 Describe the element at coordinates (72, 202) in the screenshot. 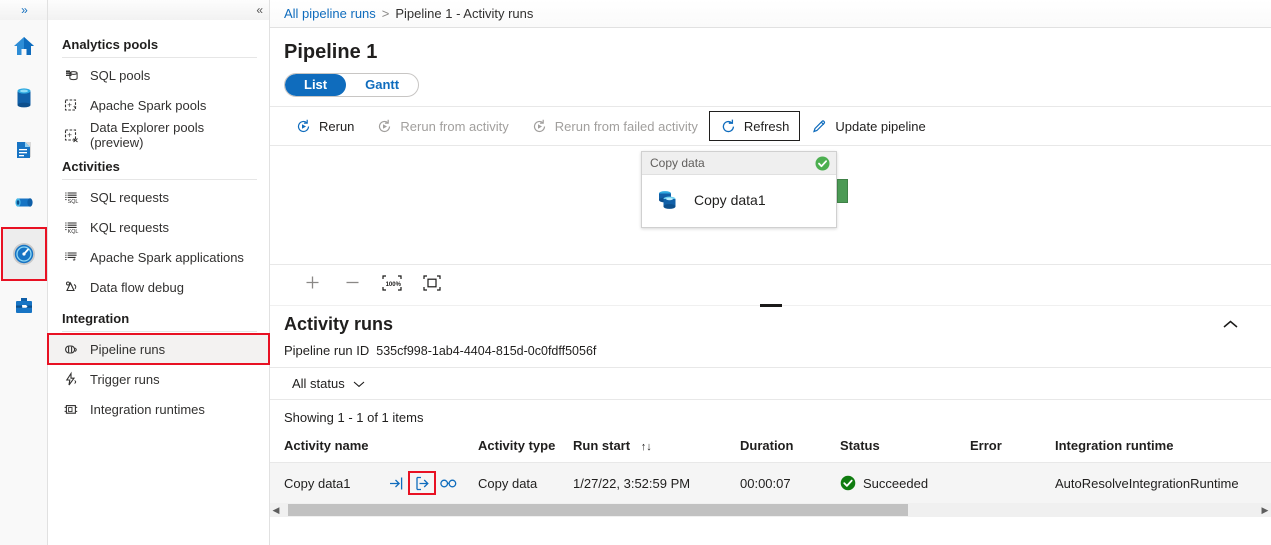

I see `svg-text: SQL` at that location.